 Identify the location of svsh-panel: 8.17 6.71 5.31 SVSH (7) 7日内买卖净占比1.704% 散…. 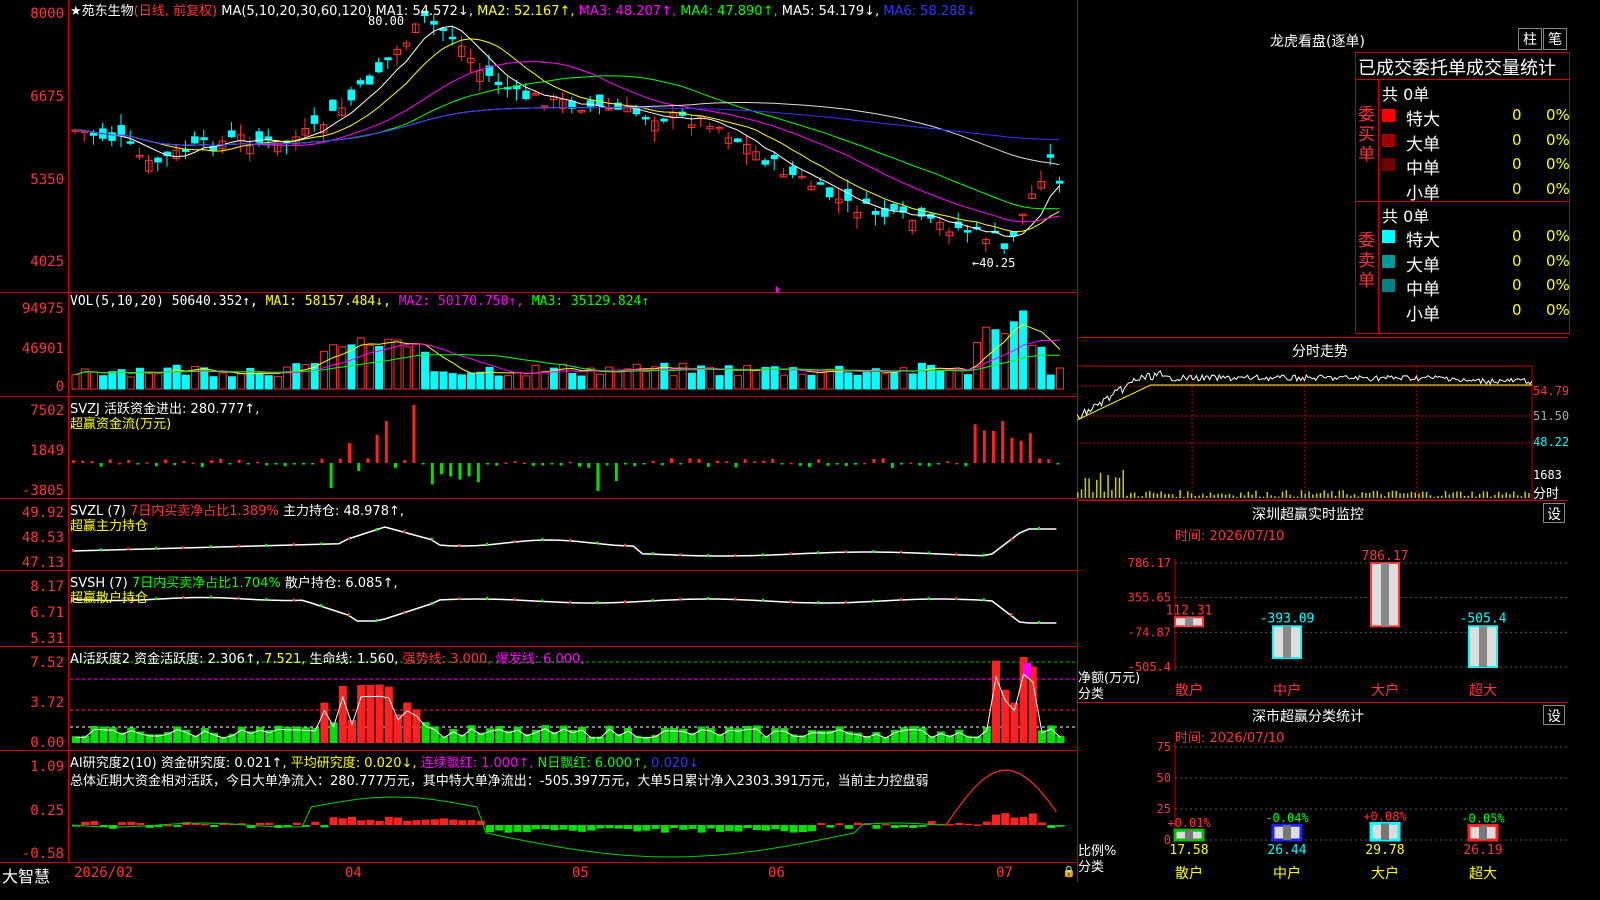
(538, 608).